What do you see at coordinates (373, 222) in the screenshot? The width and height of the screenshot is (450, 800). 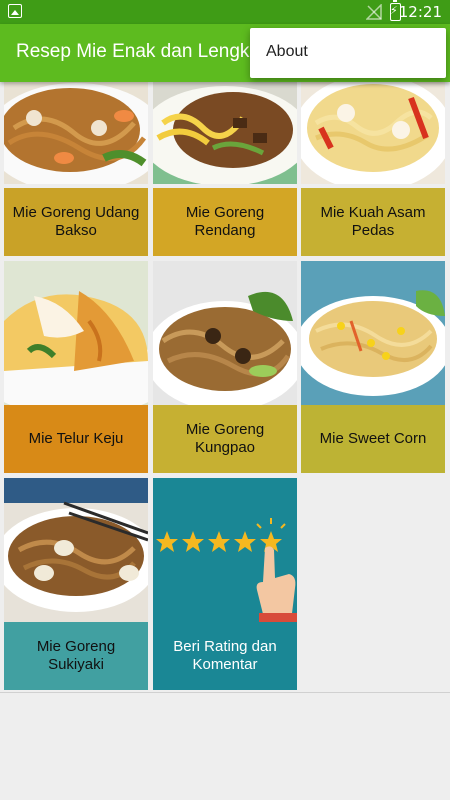 I see `recipe-card-label: Mie Kuah Asam Pedas` at bounding box center [373, 222].